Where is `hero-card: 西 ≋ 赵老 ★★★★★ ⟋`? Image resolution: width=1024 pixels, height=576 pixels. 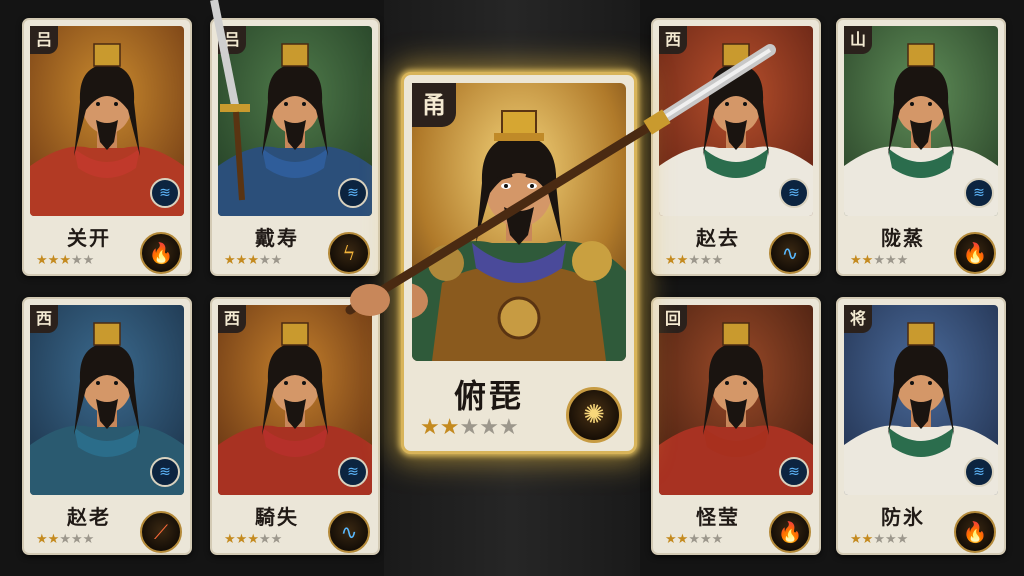
hero-card: 西 ≋ 赵老 ★★★★★ ⟋ is located at coordinates (107, 426).